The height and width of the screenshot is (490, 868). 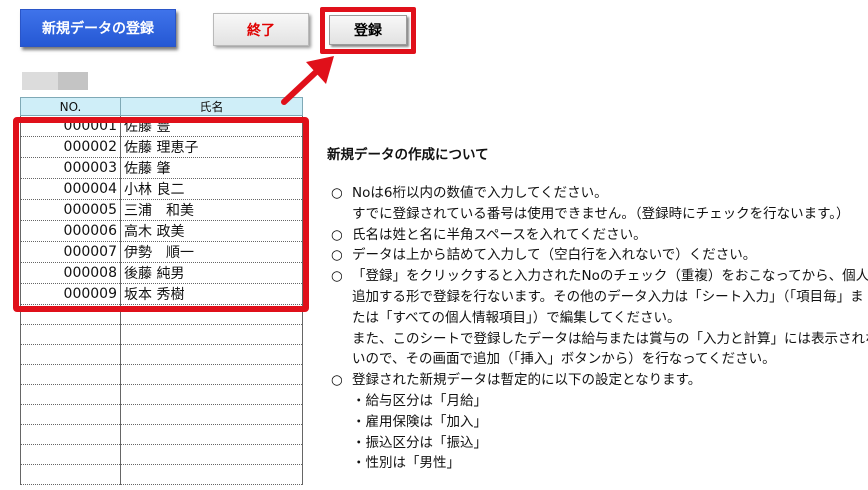 What do you see at coordinates (70, 231) in the screenshot?
I see `cell-no: 000006` at bounding box center [70, 231].